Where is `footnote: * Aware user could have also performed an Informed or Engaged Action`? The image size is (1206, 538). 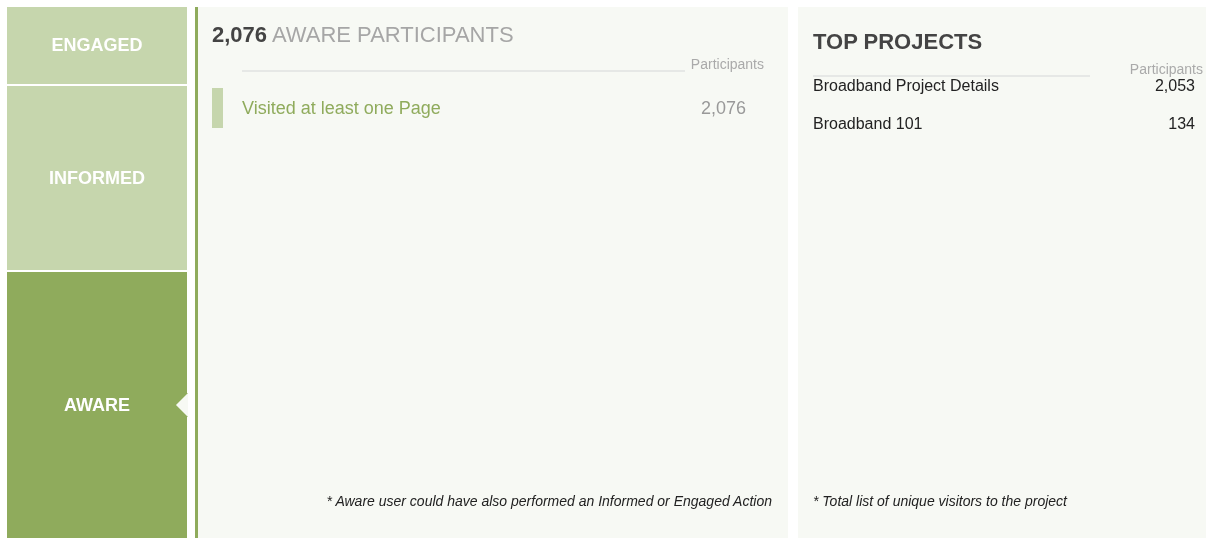
footnote: * Aware user could have also performed an Informed or Engaged Action is located at coordinates (549, 501).